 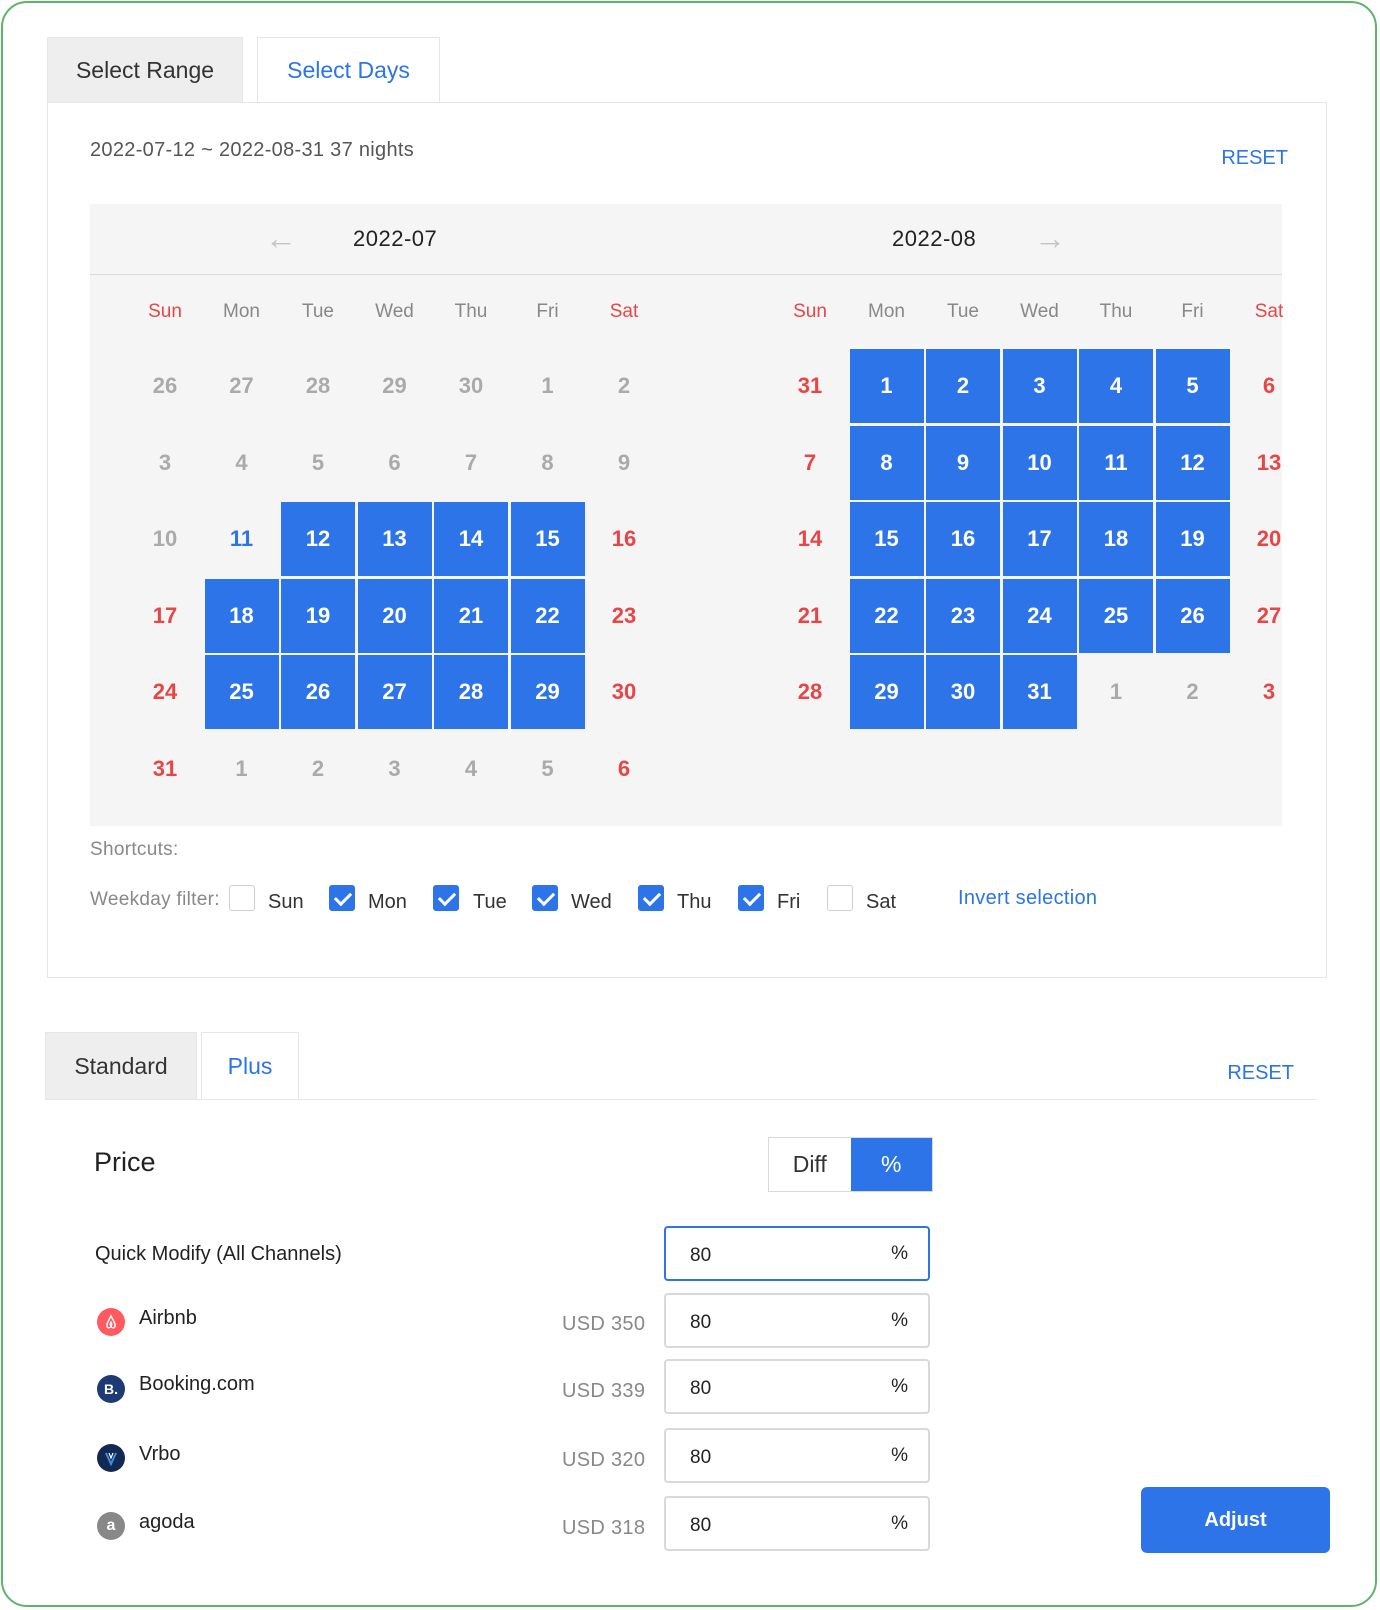 What do you see at coordinates (651, 898) in the screenshot?
I see `checkbox-thu` at bounding box center [651, 898].